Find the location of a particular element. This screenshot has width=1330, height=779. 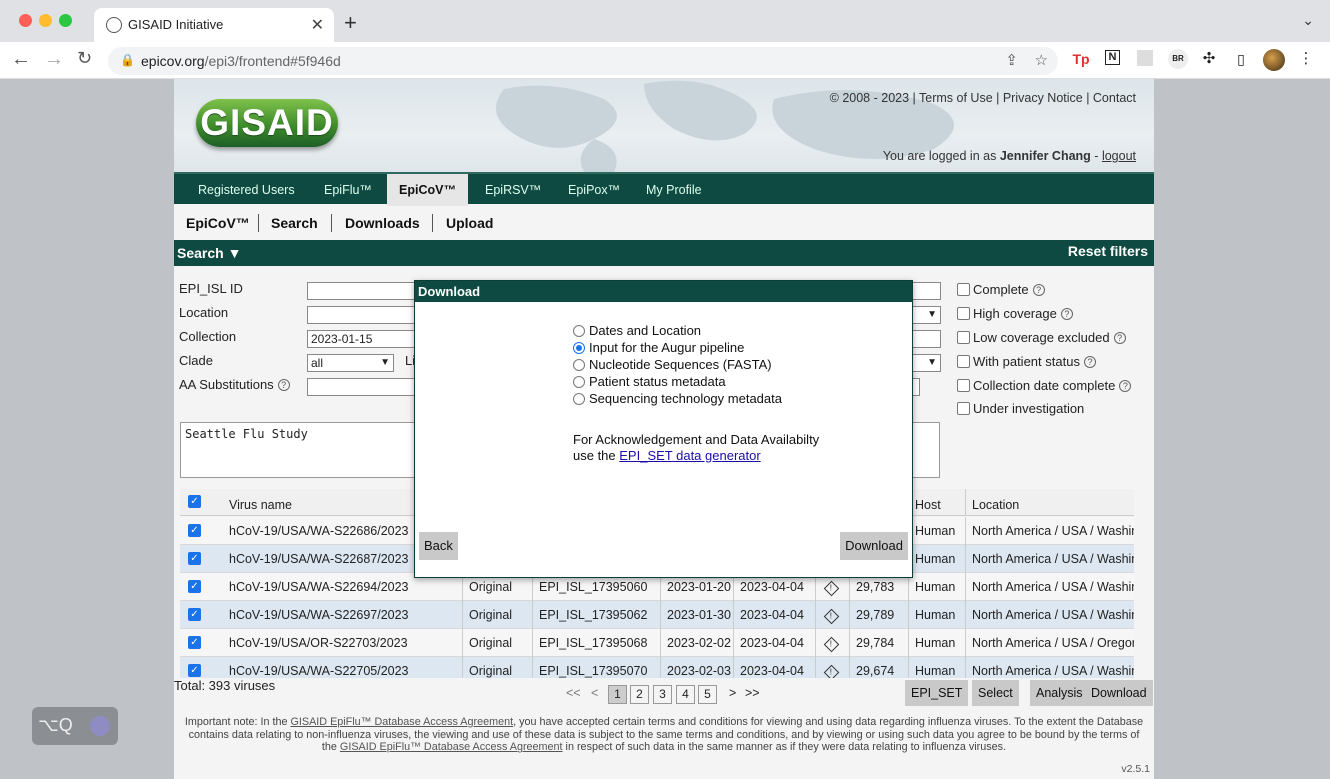

option-dates-location: Dates and Location is located at coordinates (637, 330).